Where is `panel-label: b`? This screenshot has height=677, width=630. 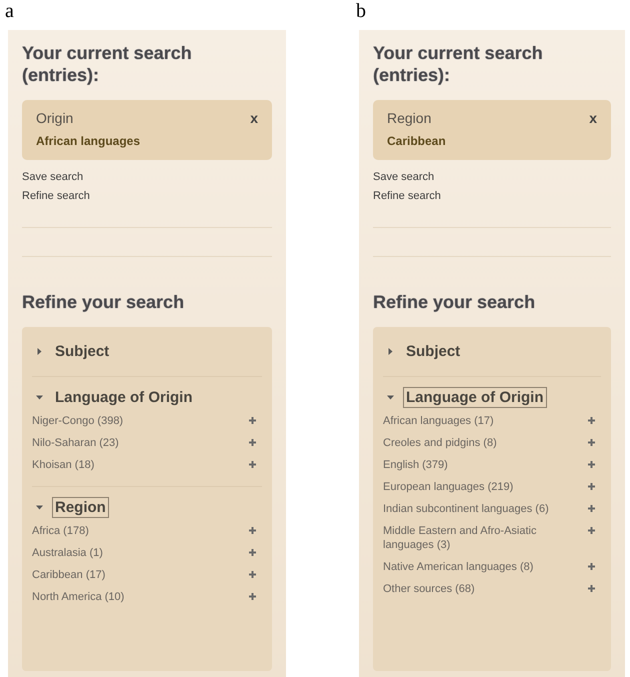
panel-label: b is located at coordinates (361, 12).